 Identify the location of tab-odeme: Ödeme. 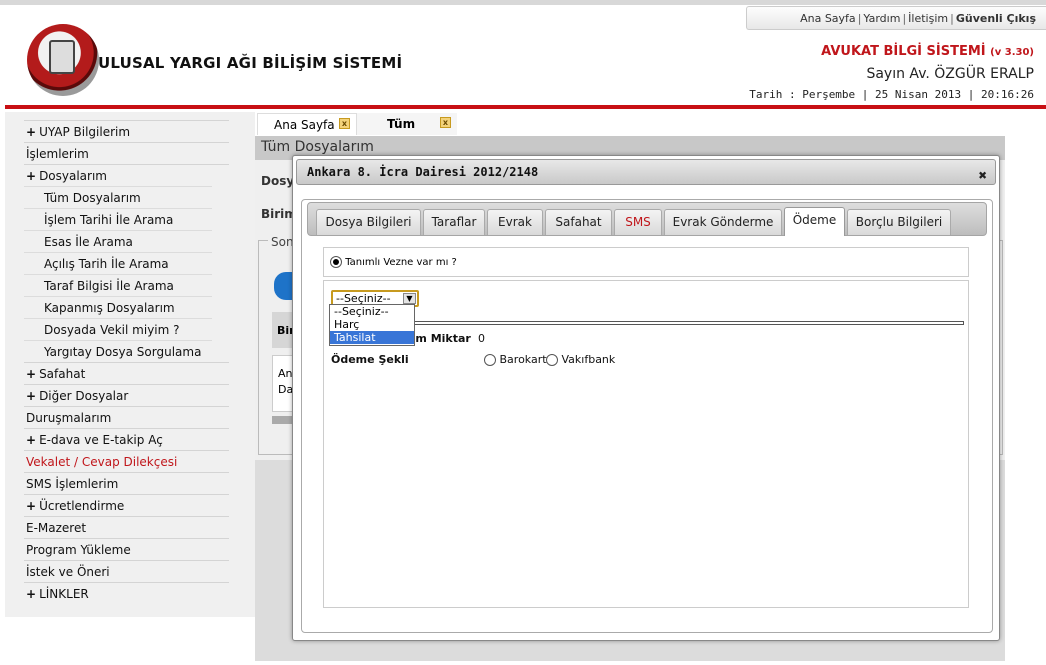
(814, 221).